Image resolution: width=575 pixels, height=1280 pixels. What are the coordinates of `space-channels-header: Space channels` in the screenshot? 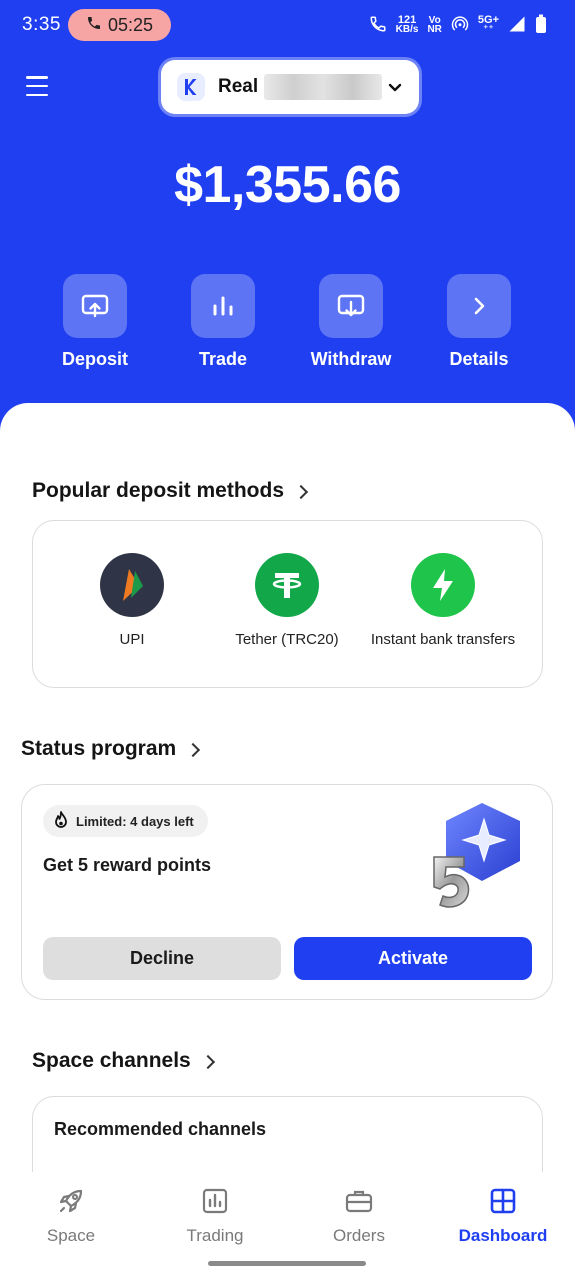 It's located at (123, 1061).